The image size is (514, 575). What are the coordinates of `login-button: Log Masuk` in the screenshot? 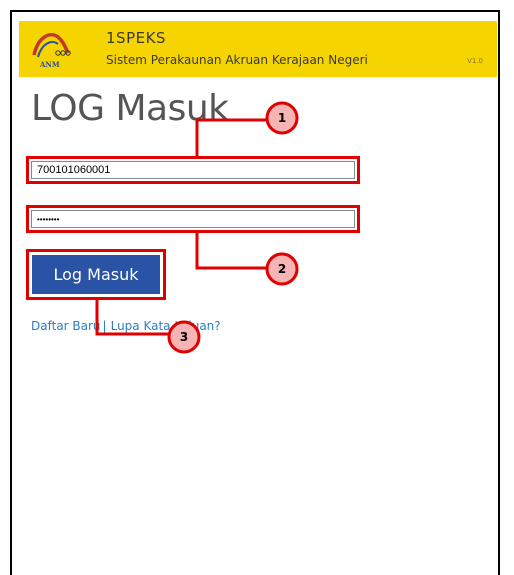 It's located at (96, 274).